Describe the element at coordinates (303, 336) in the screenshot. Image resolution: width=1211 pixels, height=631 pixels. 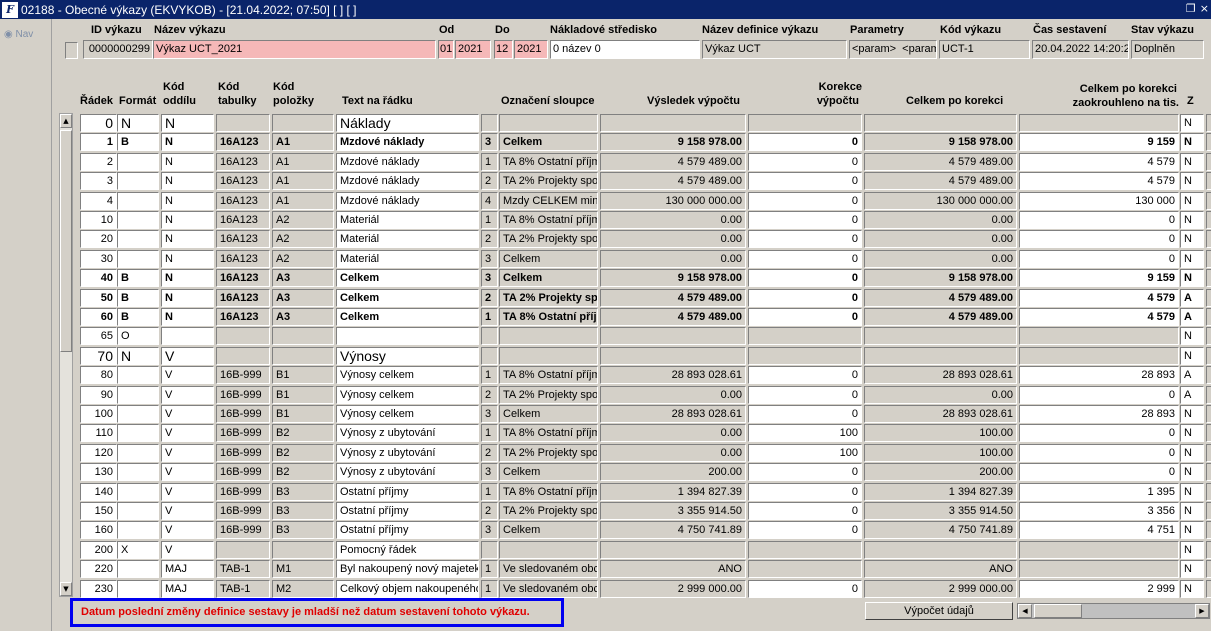
I see `cell-pol` at that location.